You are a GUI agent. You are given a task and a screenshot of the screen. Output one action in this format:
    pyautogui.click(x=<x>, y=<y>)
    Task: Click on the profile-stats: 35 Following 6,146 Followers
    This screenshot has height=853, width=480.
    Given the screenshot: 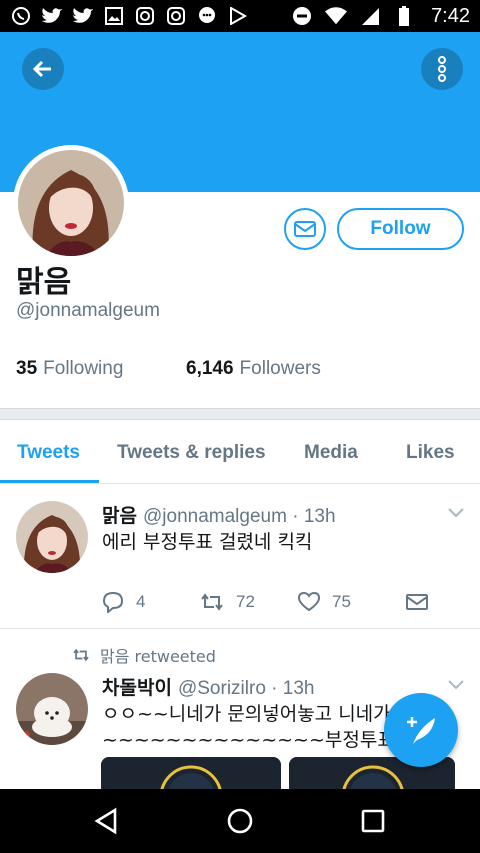 What is the action you would take?
    pyautogui.click(x=168, y=369)
    